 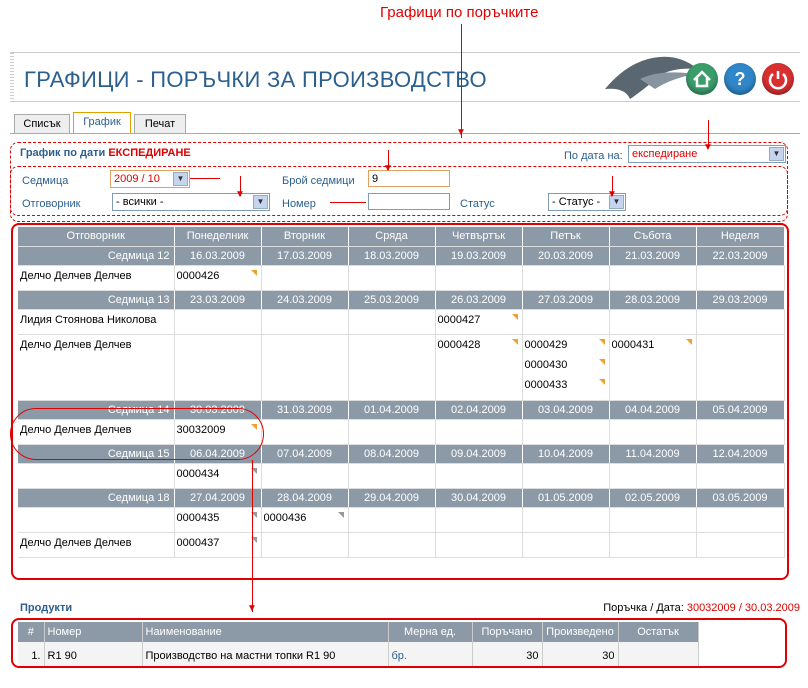 What do you see at coordinates (566, 454) in the screenshot?
I see `date-cell: 10.04.2009` at bounding box center [566, 454].